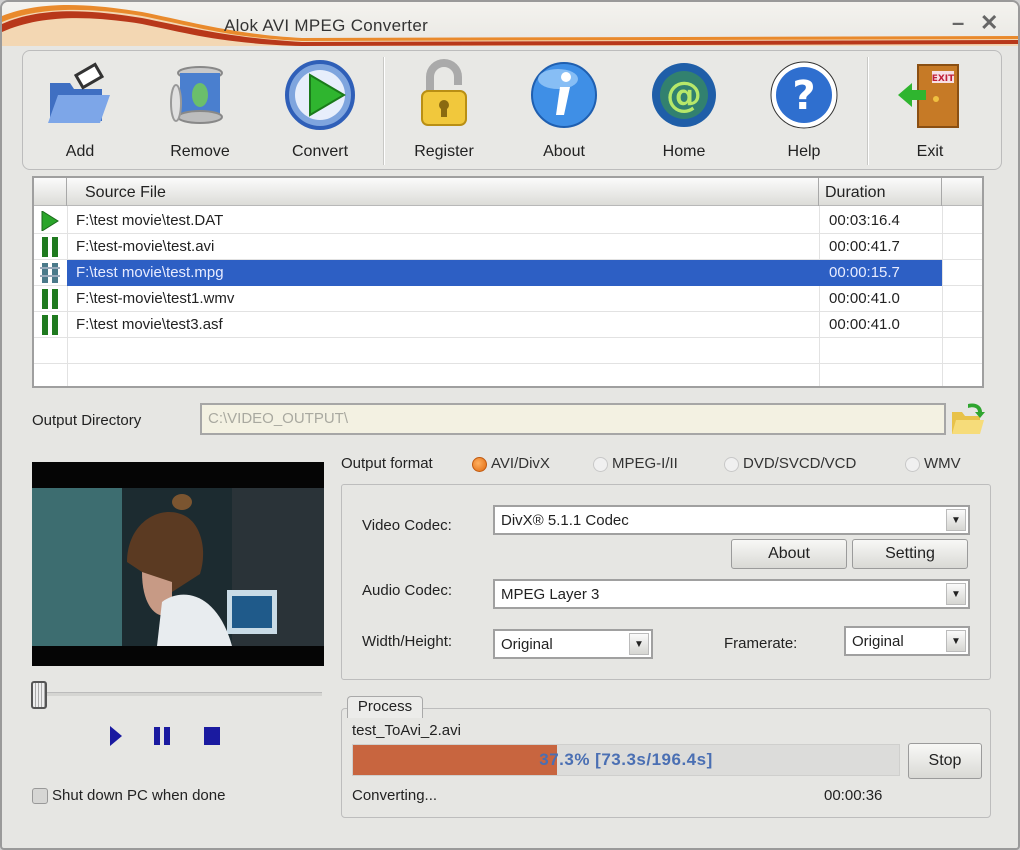 The height and width of the screenshot is (850, 1020). Describe the element at coordinates (40, 796) in the screenshot. I see `shutdown-checkbox` at that location.